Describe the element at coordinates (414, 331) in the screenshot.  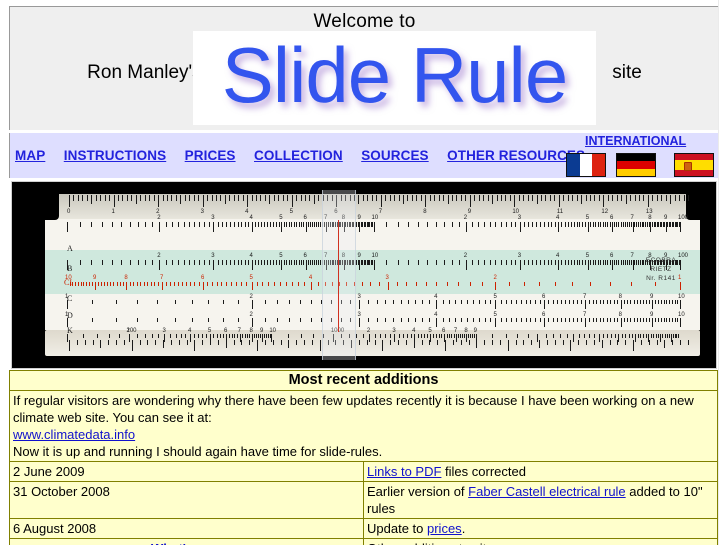
I see `rule-scale-number: 4` at that location.